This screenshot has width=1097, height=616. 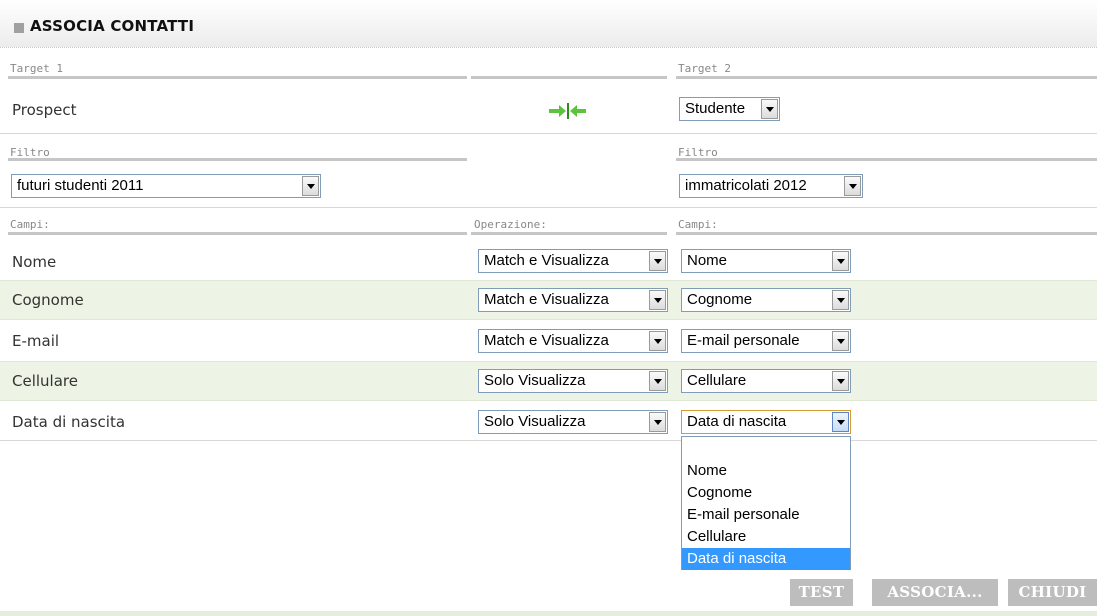 What do you see at coordinates (34, 262) in the screenshot?
I see `row-field-label: Nome` at bounding box center [34, 262].